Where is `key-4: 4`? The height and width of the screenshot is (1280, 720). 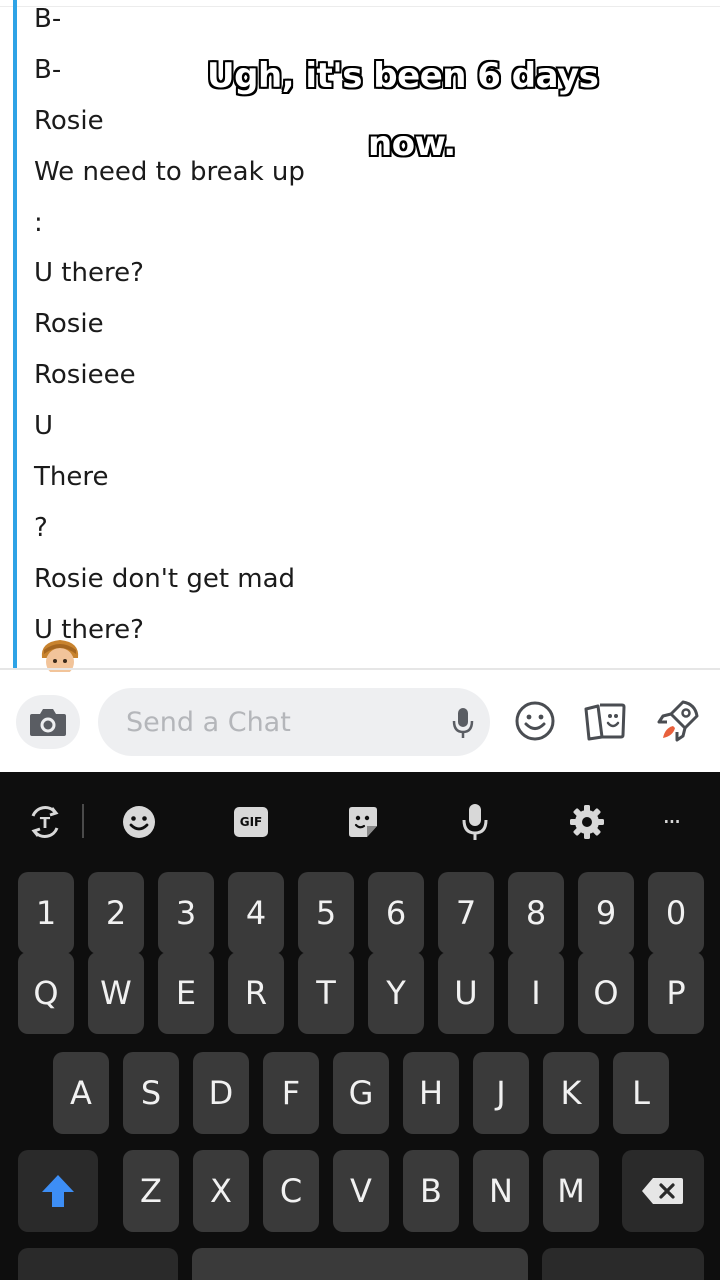 key-4: 4 is located at coordinates (256, 913).